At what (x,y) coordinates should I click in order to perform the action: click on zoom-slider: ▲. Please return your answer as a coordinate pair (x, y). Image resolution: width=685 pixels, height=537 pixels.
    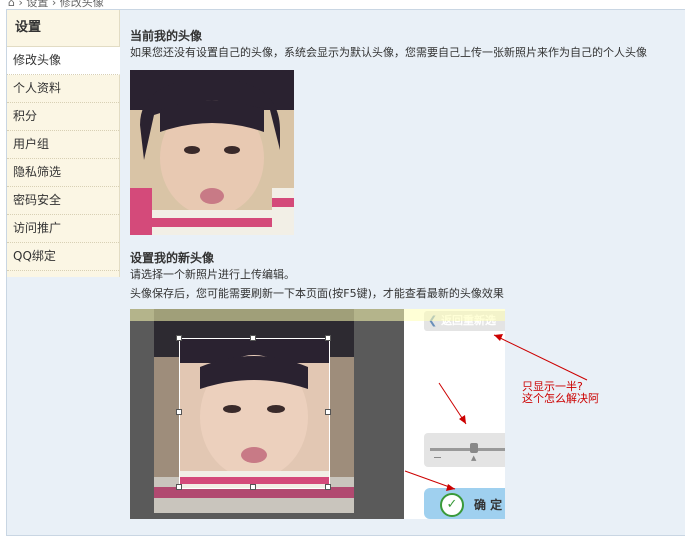
    Looking at the image, I should click on (464, 450).